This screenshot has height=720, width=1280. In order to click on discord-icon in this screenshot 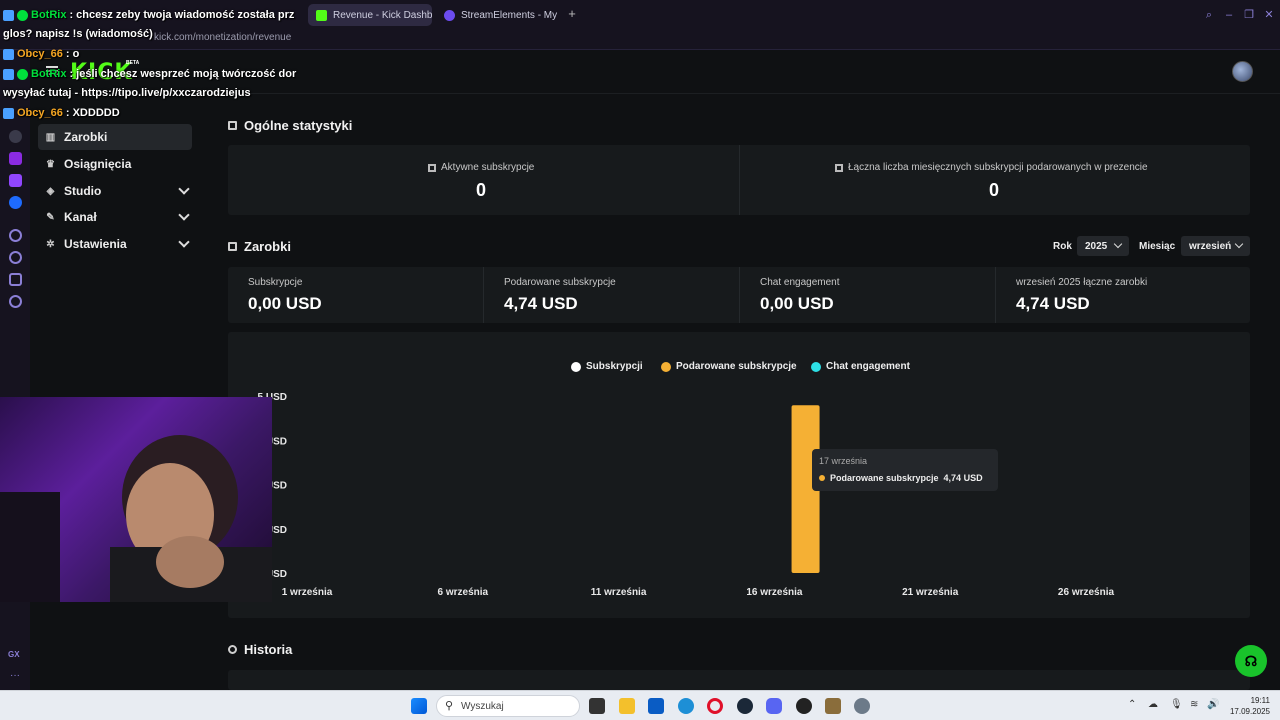, I will do `click(774, 706)`.